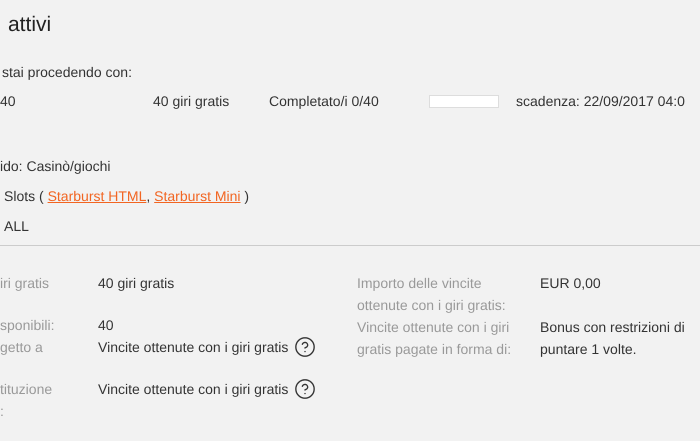 The image size is (700, 441). I want to click on detail-label: tituzione :, so click(27, 400).